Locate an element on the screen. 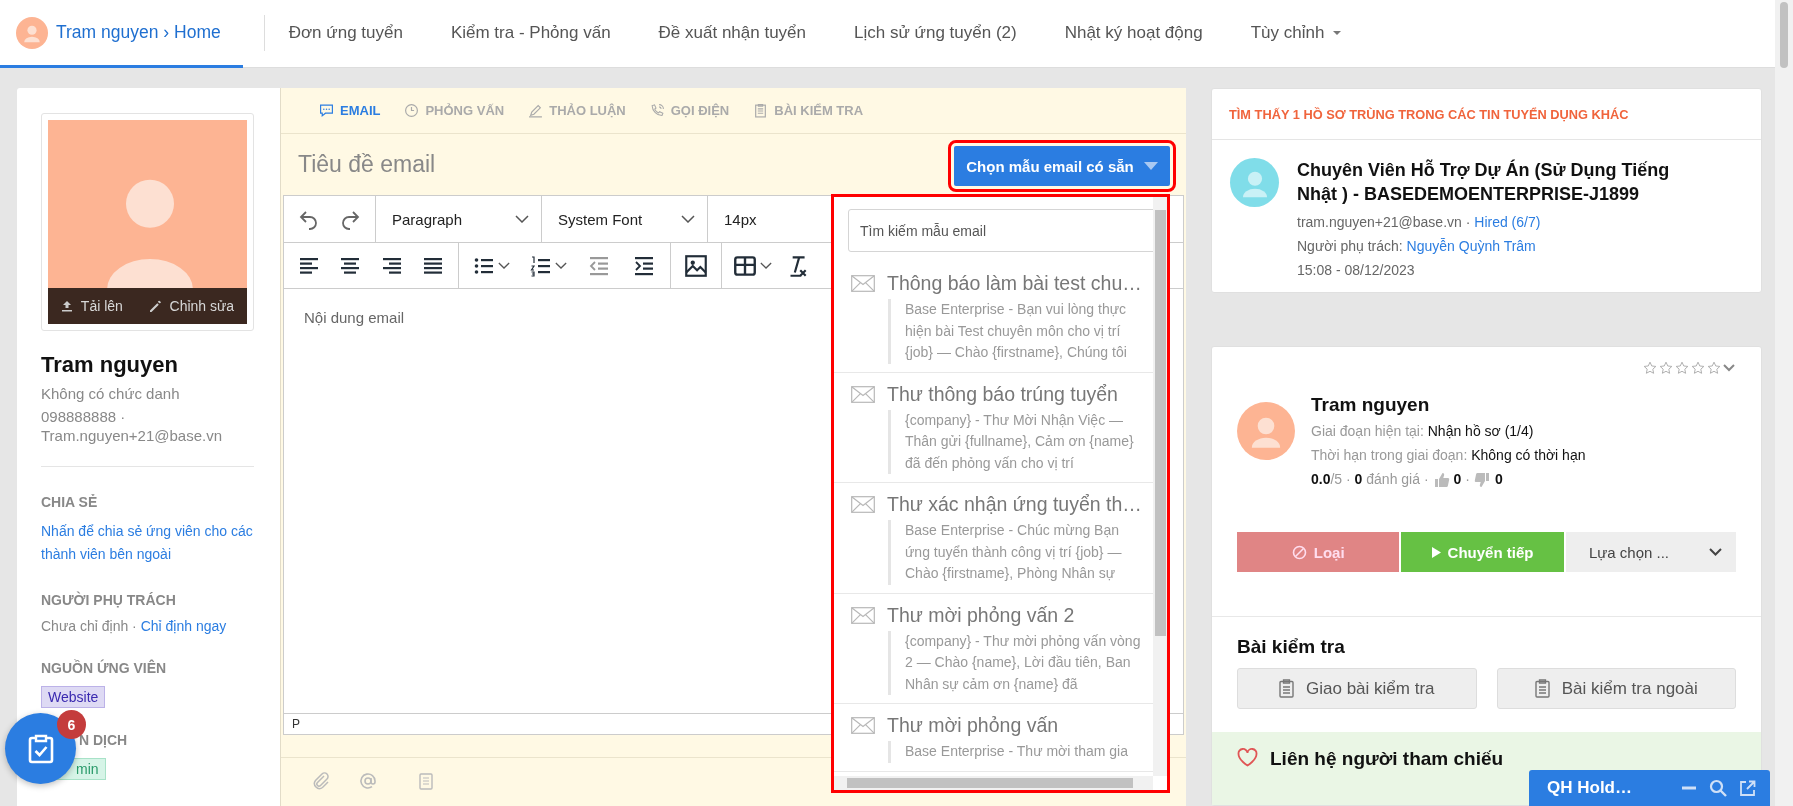 This screenshot has height=806, width=1793. subject-field: Tiêu đề email is located at coordinates (548, 164).